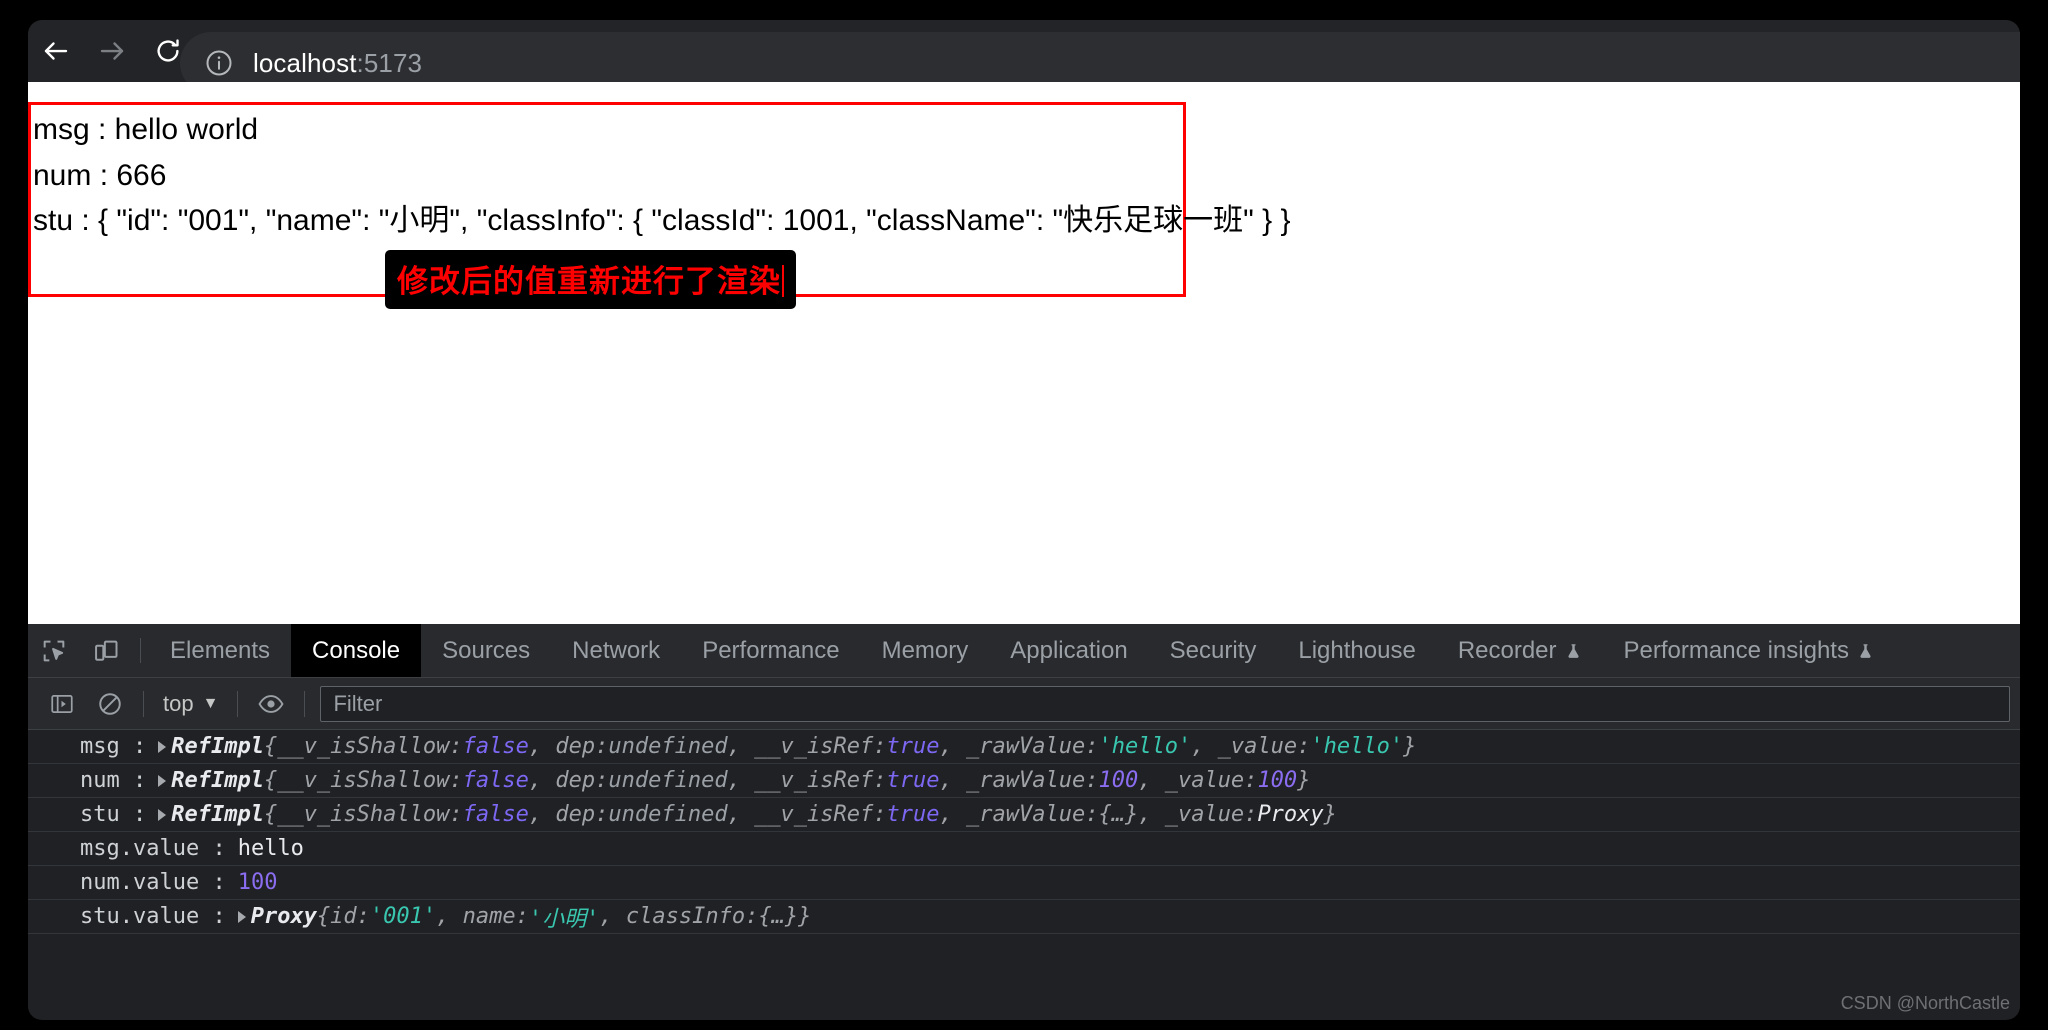  Describe the element at coordinates (679, 916) in the screenshot. I see `value-token: , classInfo:` at that location.